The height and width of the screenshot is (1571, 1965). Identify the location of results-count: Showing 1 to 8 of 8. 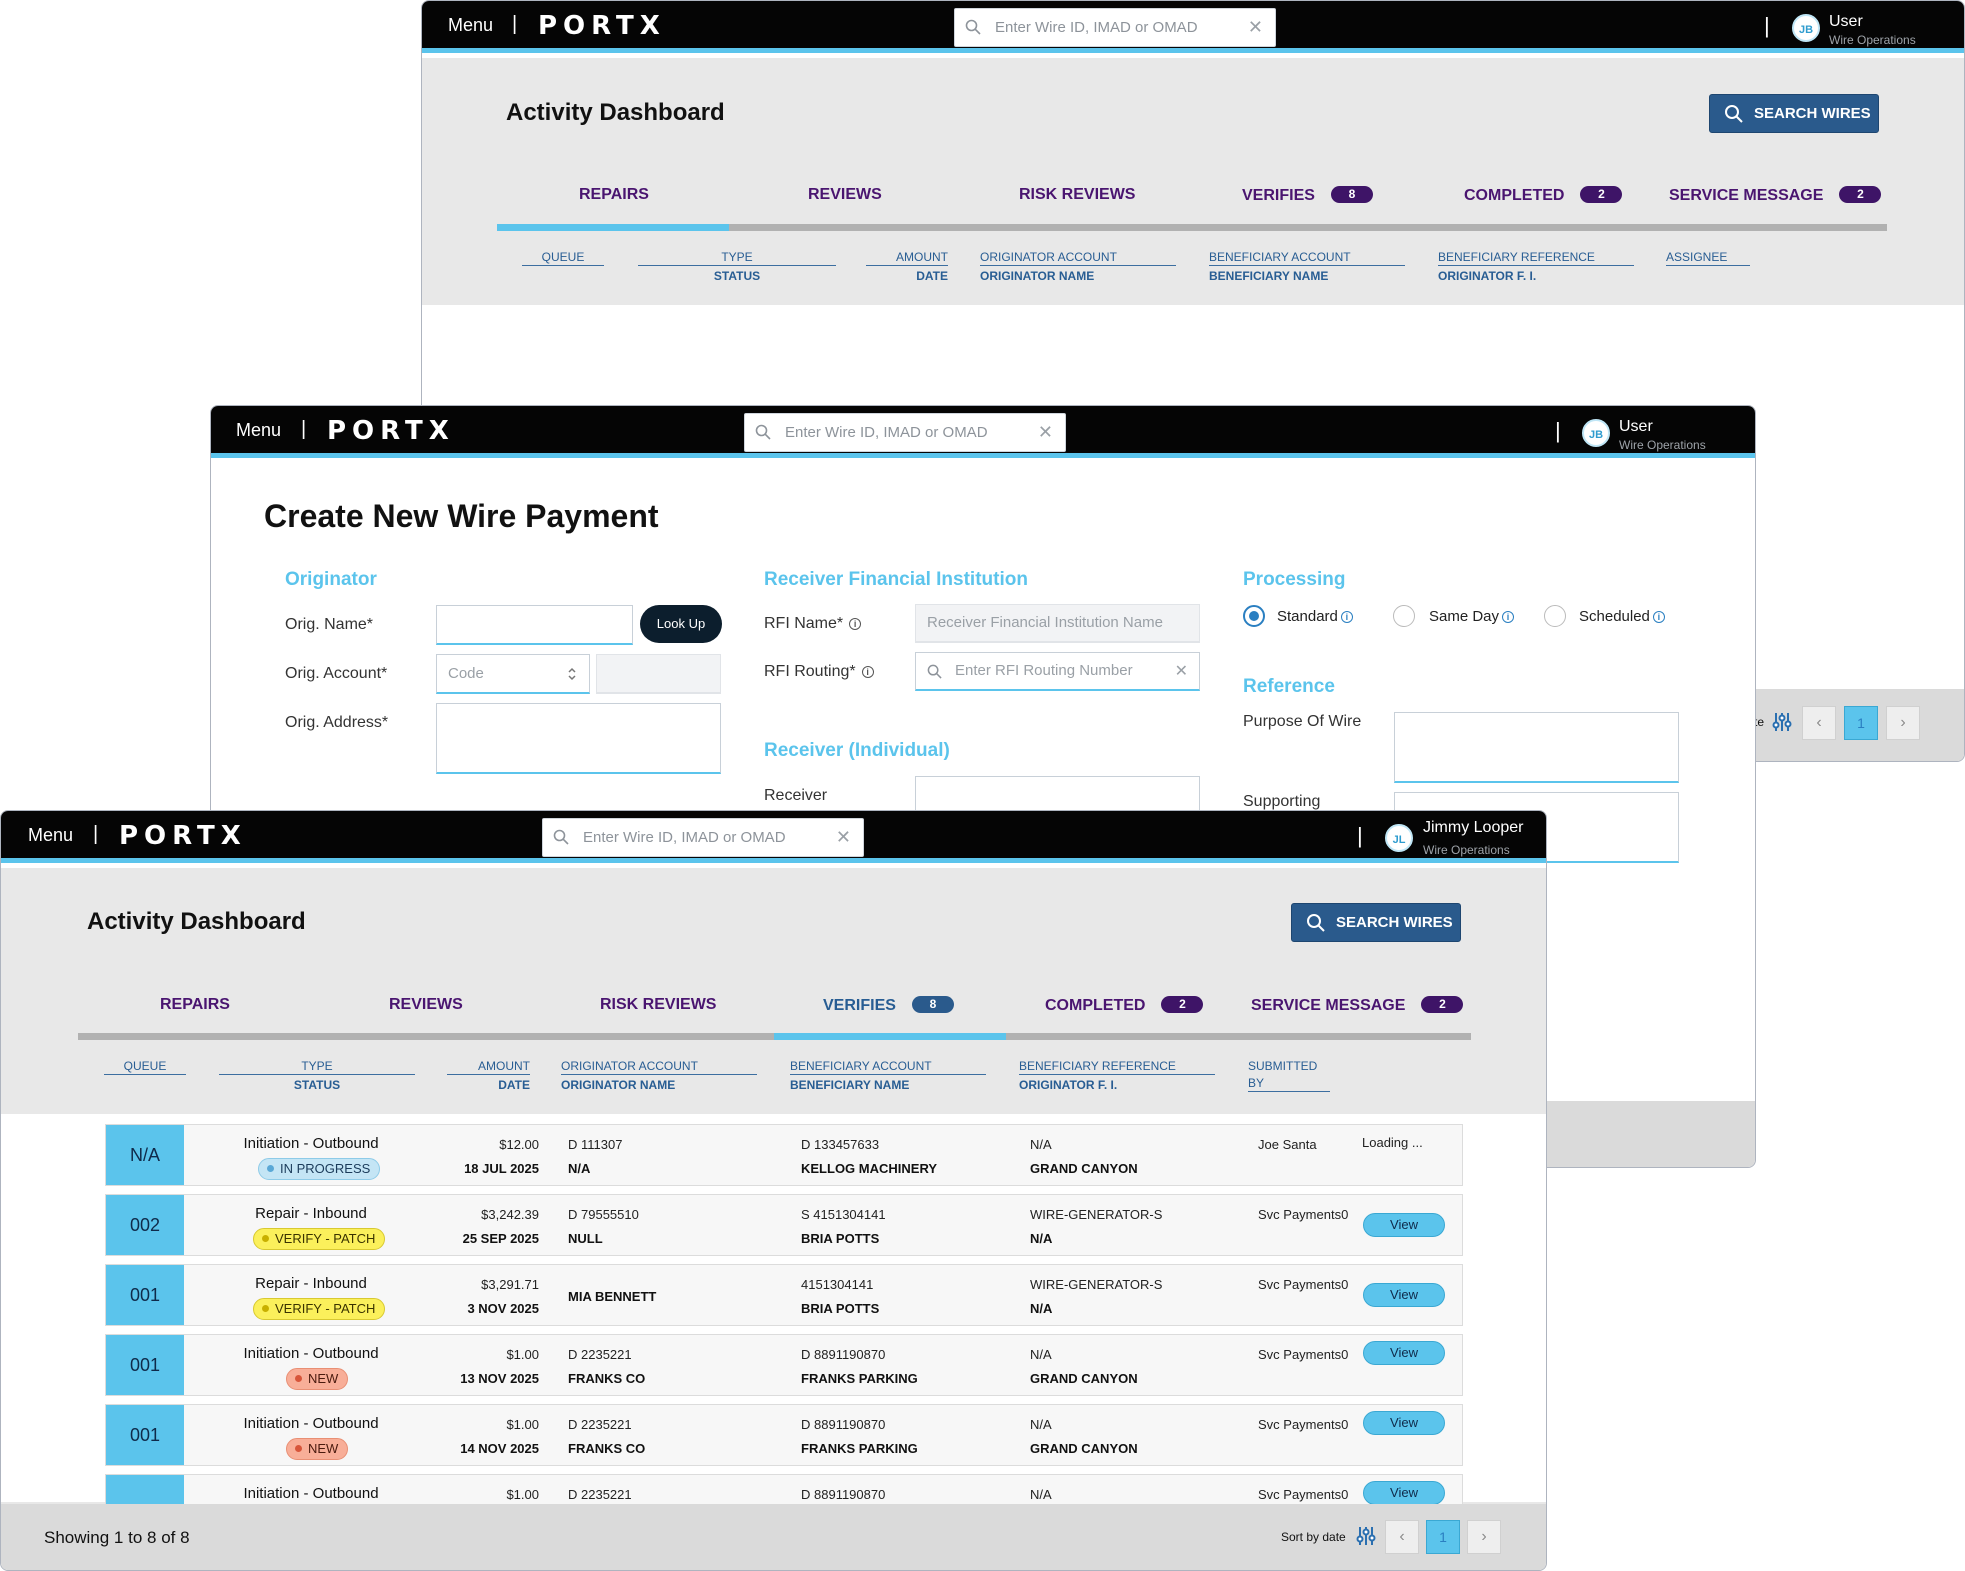
(117, 1537).